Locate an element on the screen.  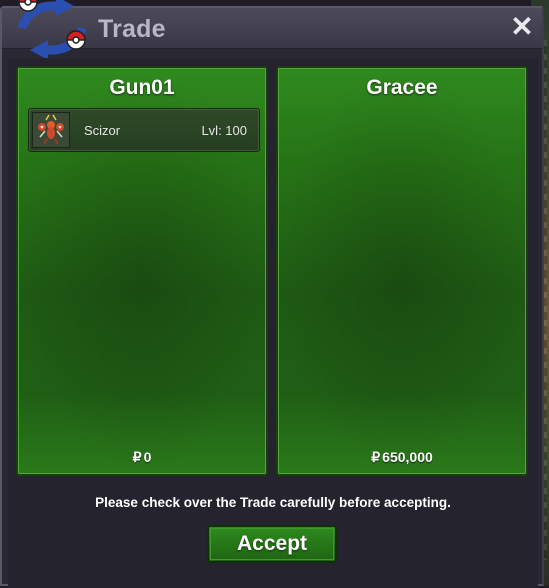
left-trainer-name: Gun01 is located at coordinates (142, 87).